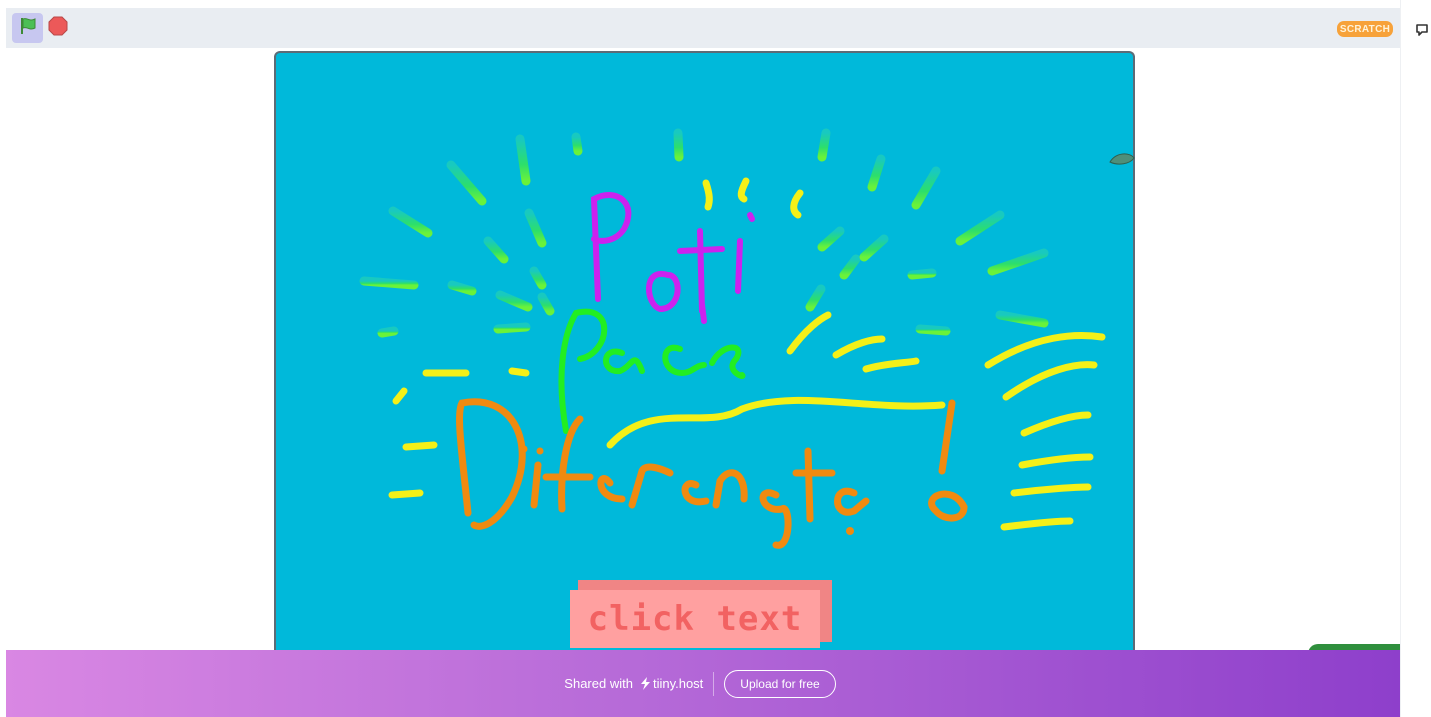 The width and height of the screenshot is (1431, 717). What do you see at coordinates (1423, 32) in the screenshot?
I see `comment-icon` at bounding box center [1423, 32].